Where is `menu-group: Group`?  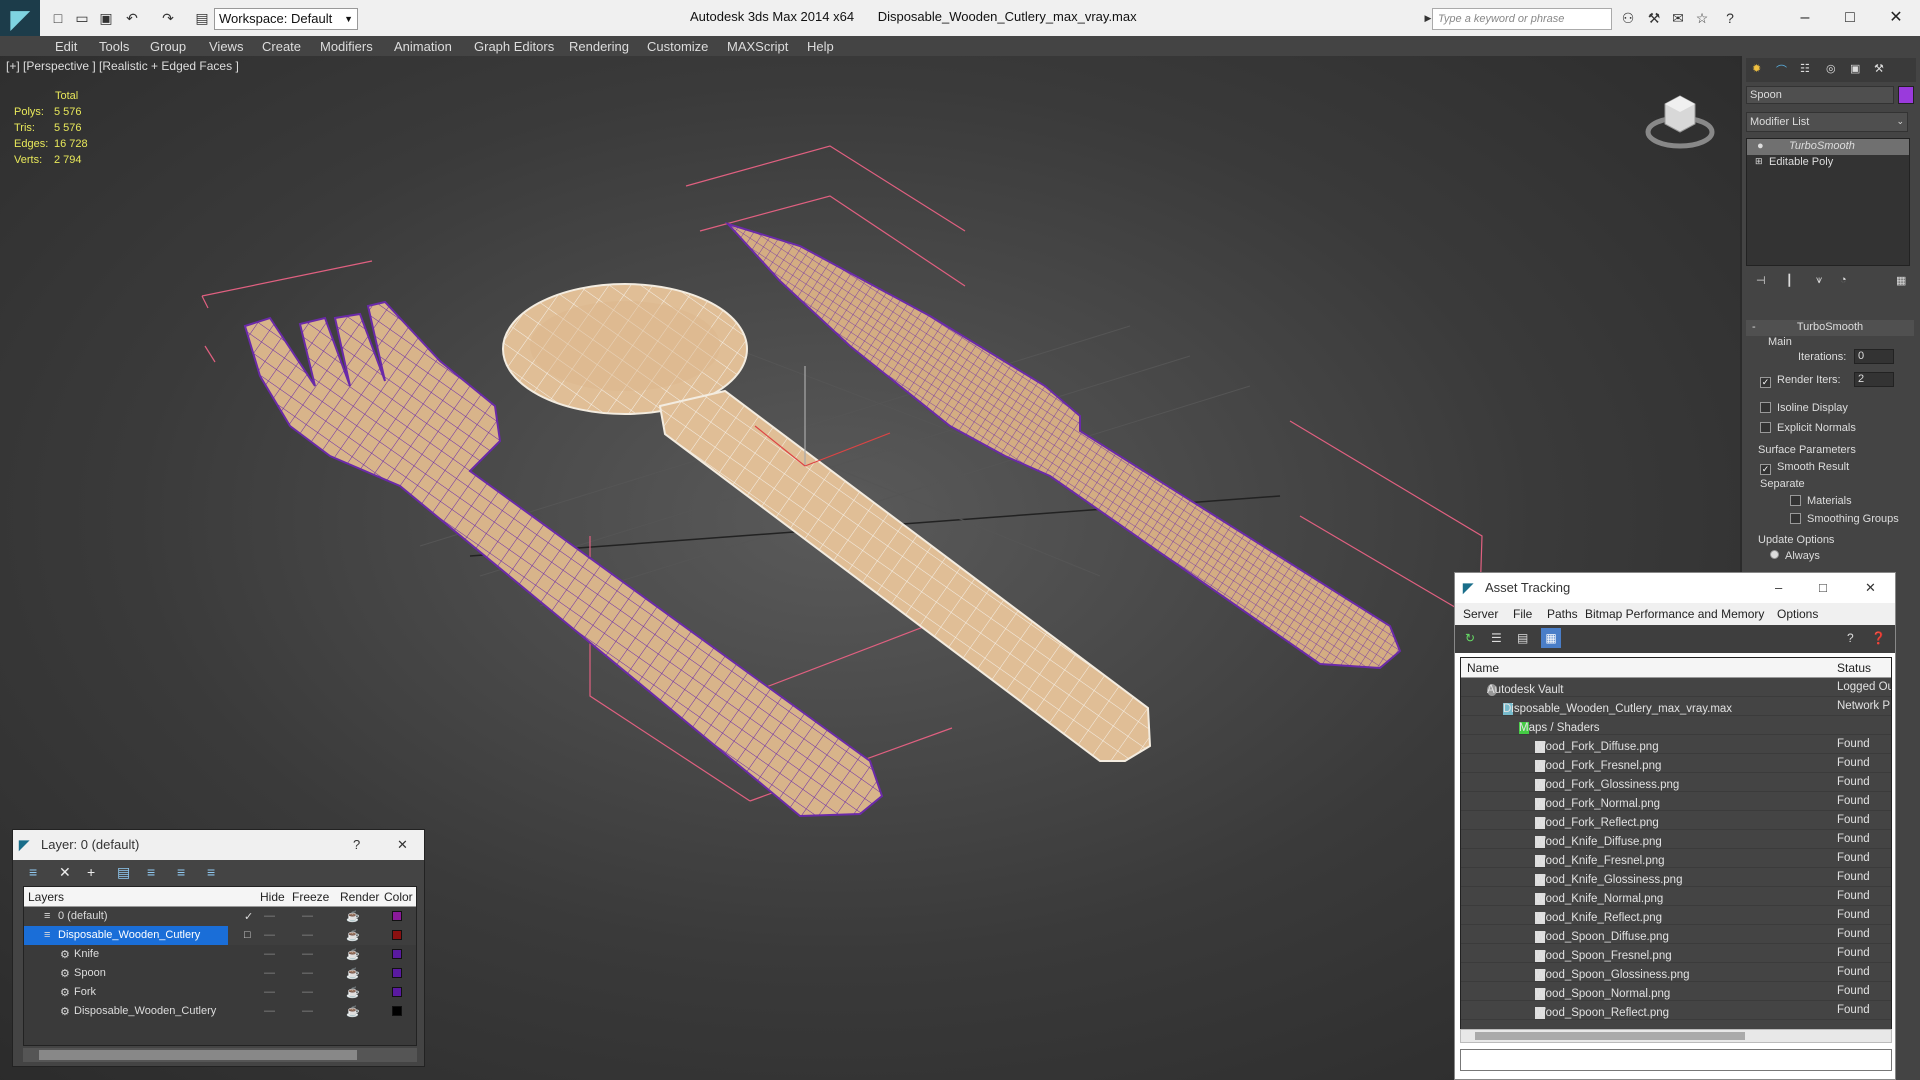
menu-group: Group is located at coordinates (168, 46).